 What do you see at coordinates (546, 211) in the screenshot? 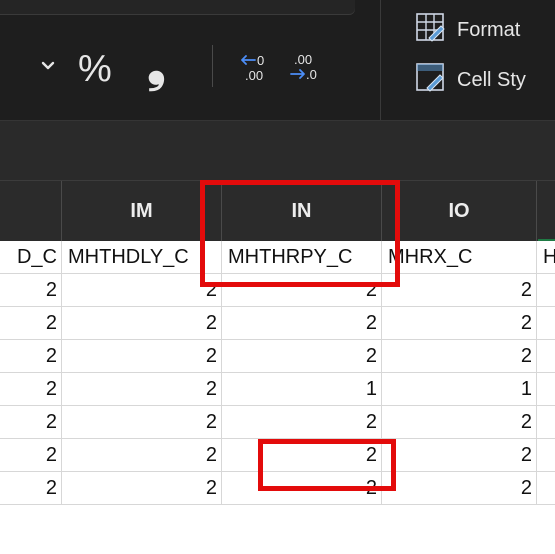
I see `column-header-ip` at bounding box center [546, 211].